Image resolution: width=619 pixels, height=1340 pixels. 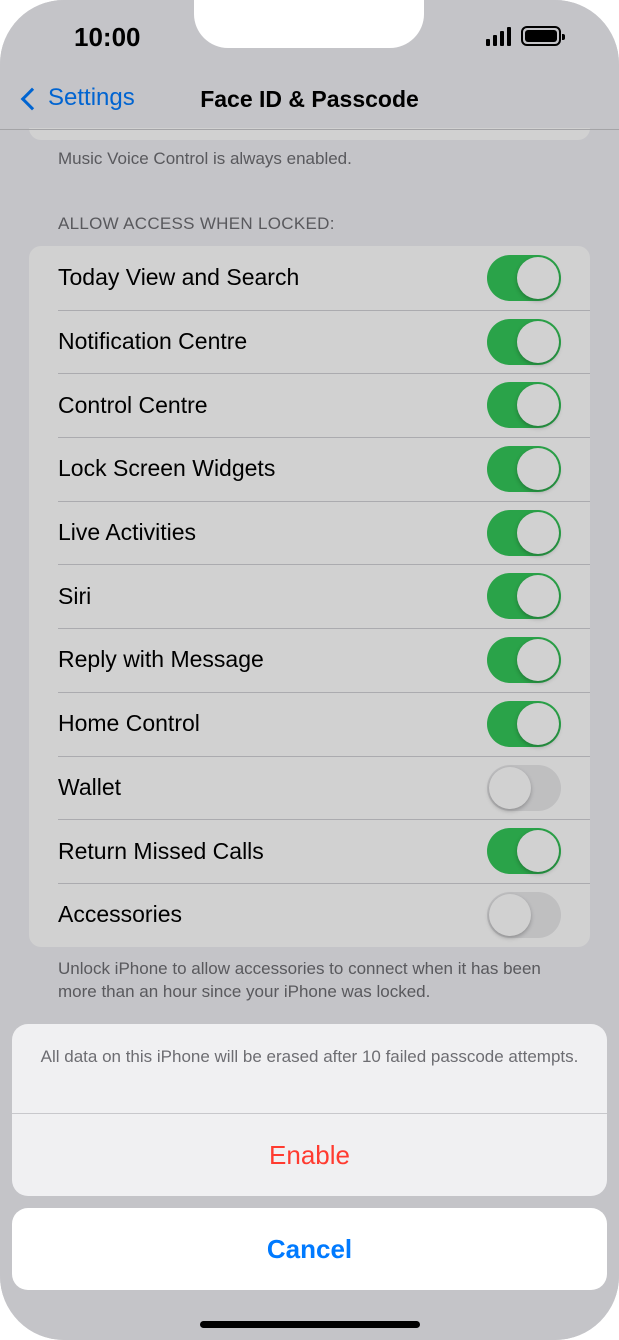 What do you see at coordinates (161, 850) in the screenshot?
I see `setting-label: Return Missed Calls` at bounding box center [161, 850].